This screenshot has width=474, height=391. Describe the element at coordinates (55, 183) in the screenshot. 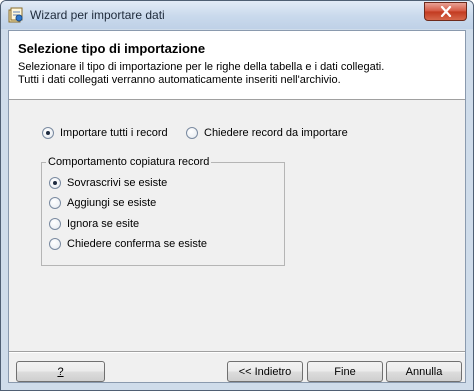

I see `radio-overwrite-indicator` at that location.